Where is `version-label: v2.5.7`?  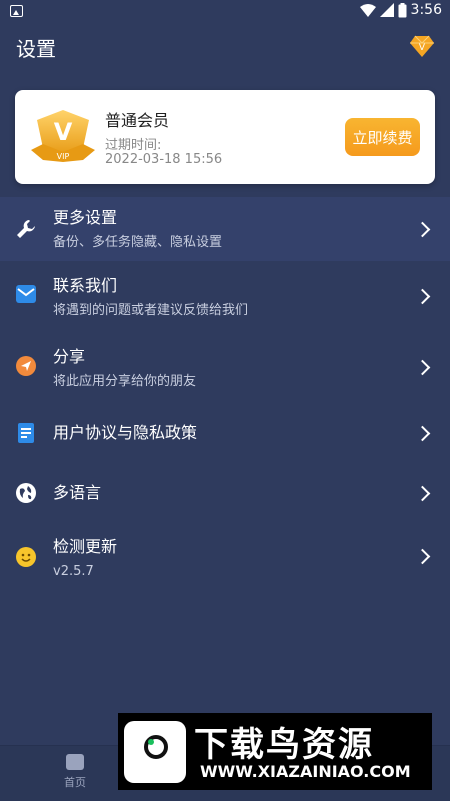
version-label: v2.5.7 is located at coordinates (73, 571).